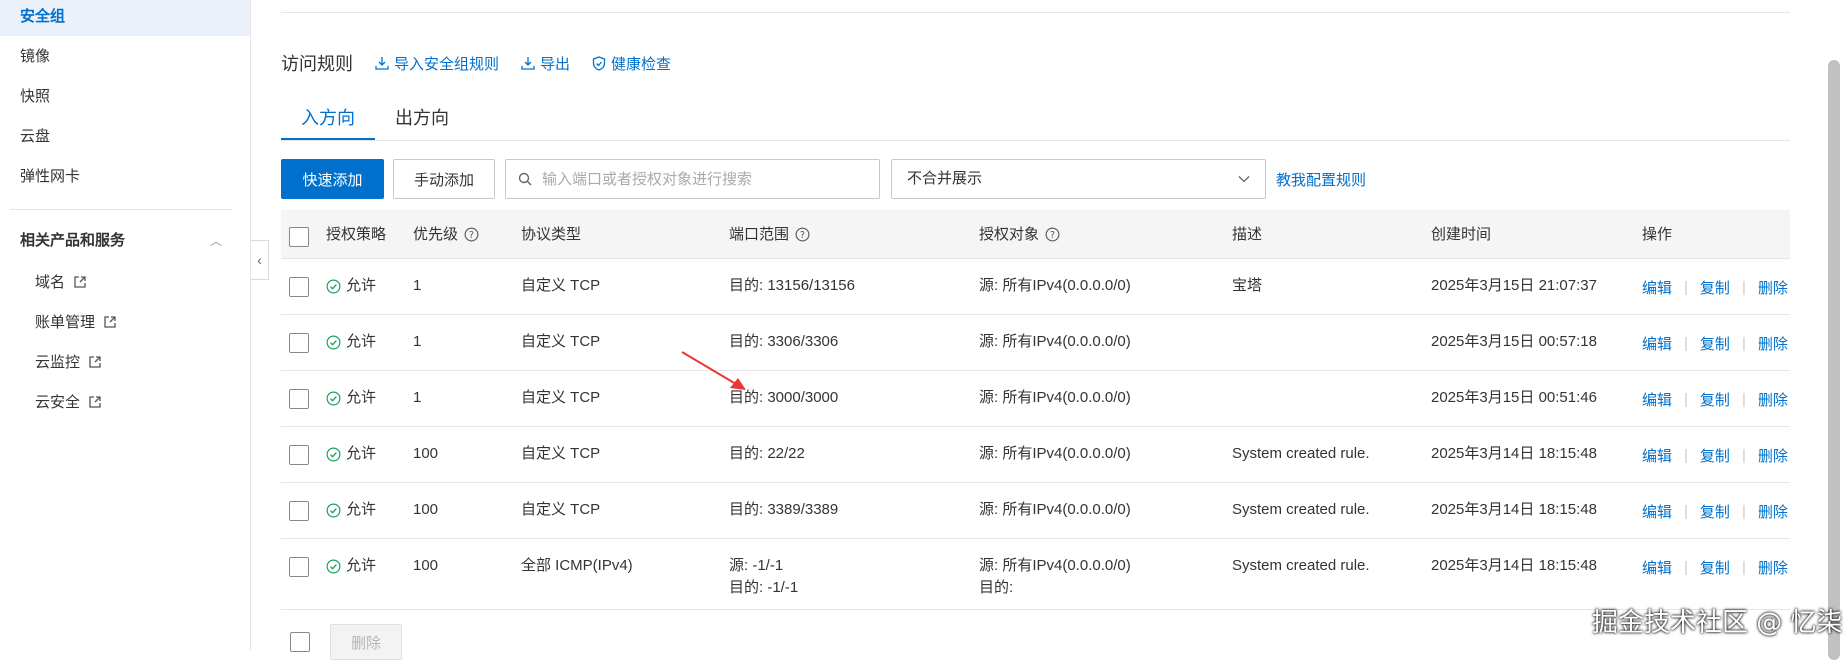 This screenshot has height=660, width=1844. What do you see at coordinates (705, 179) in the screenshot?
I see `search-input` at bounding box center [705, 179].